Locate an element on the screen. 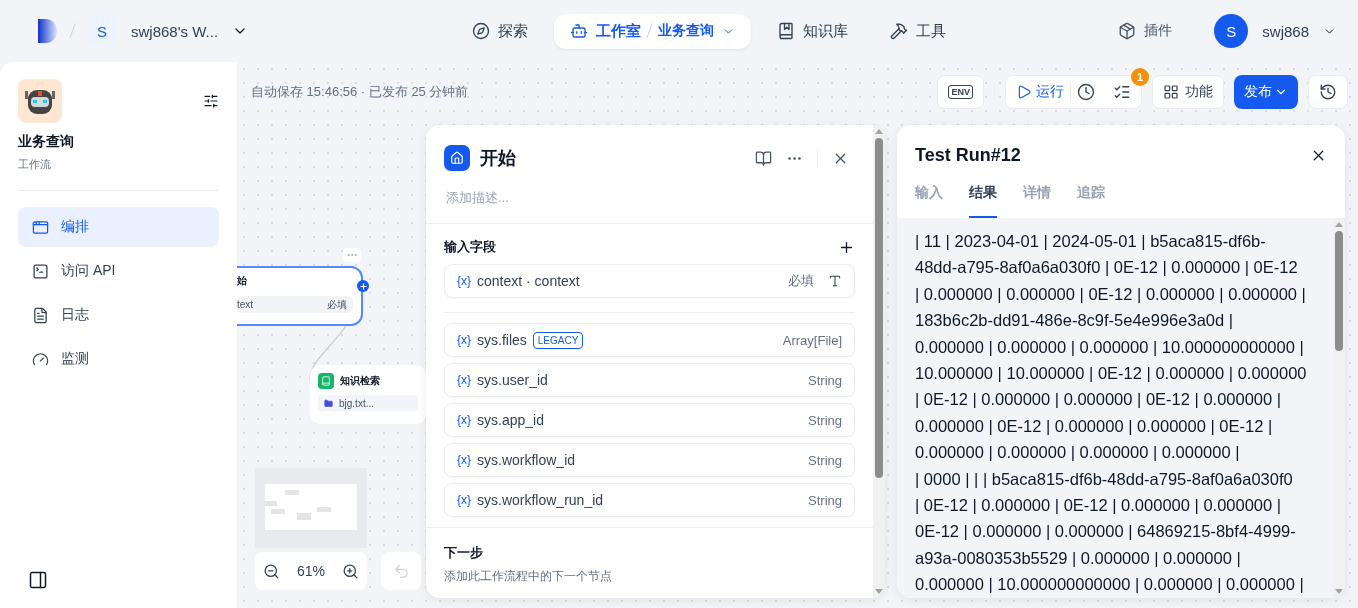 The image size is (1358, 608). play-icon is located at coordinates (1024, 92).